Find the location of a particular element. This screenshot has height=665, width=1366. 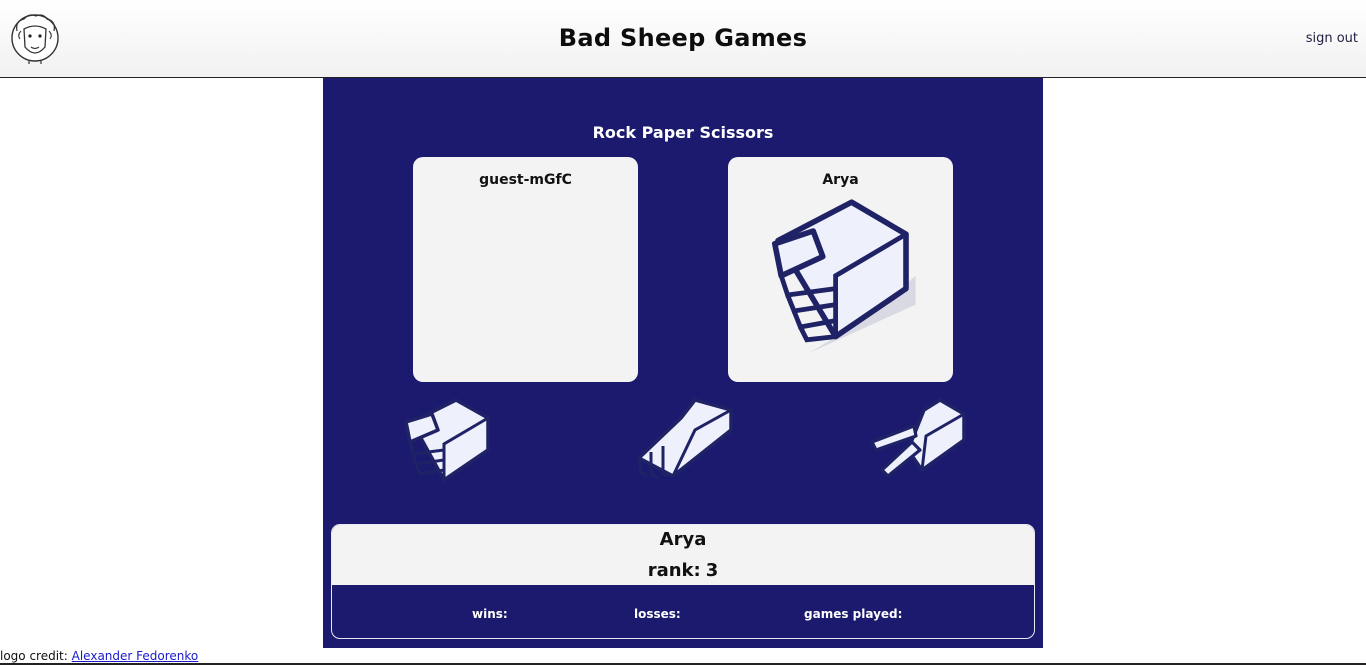

rank-value: 3 is located at coordinates (712, 570).